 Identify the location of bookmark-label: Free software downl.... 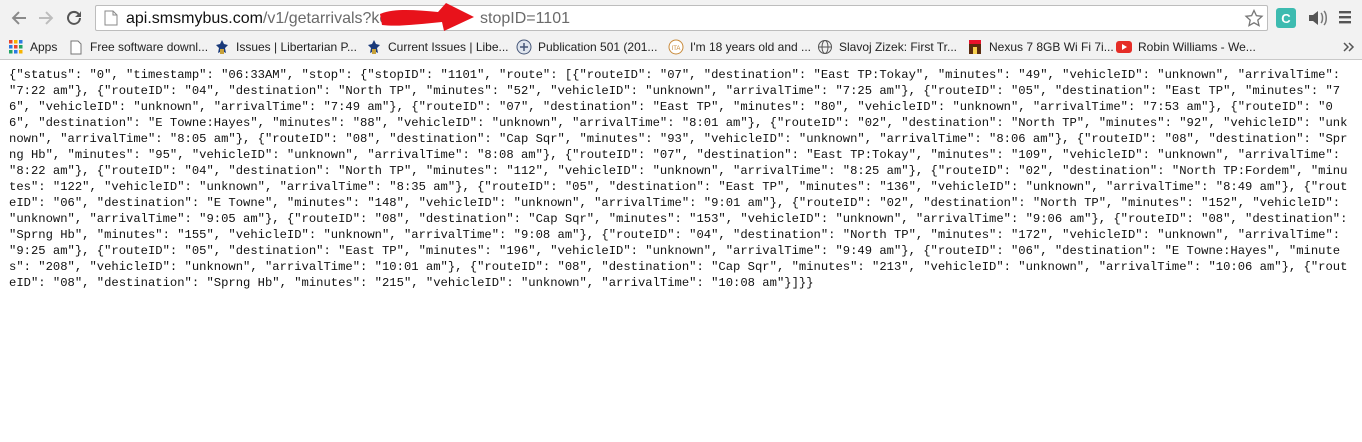
(149, 47).